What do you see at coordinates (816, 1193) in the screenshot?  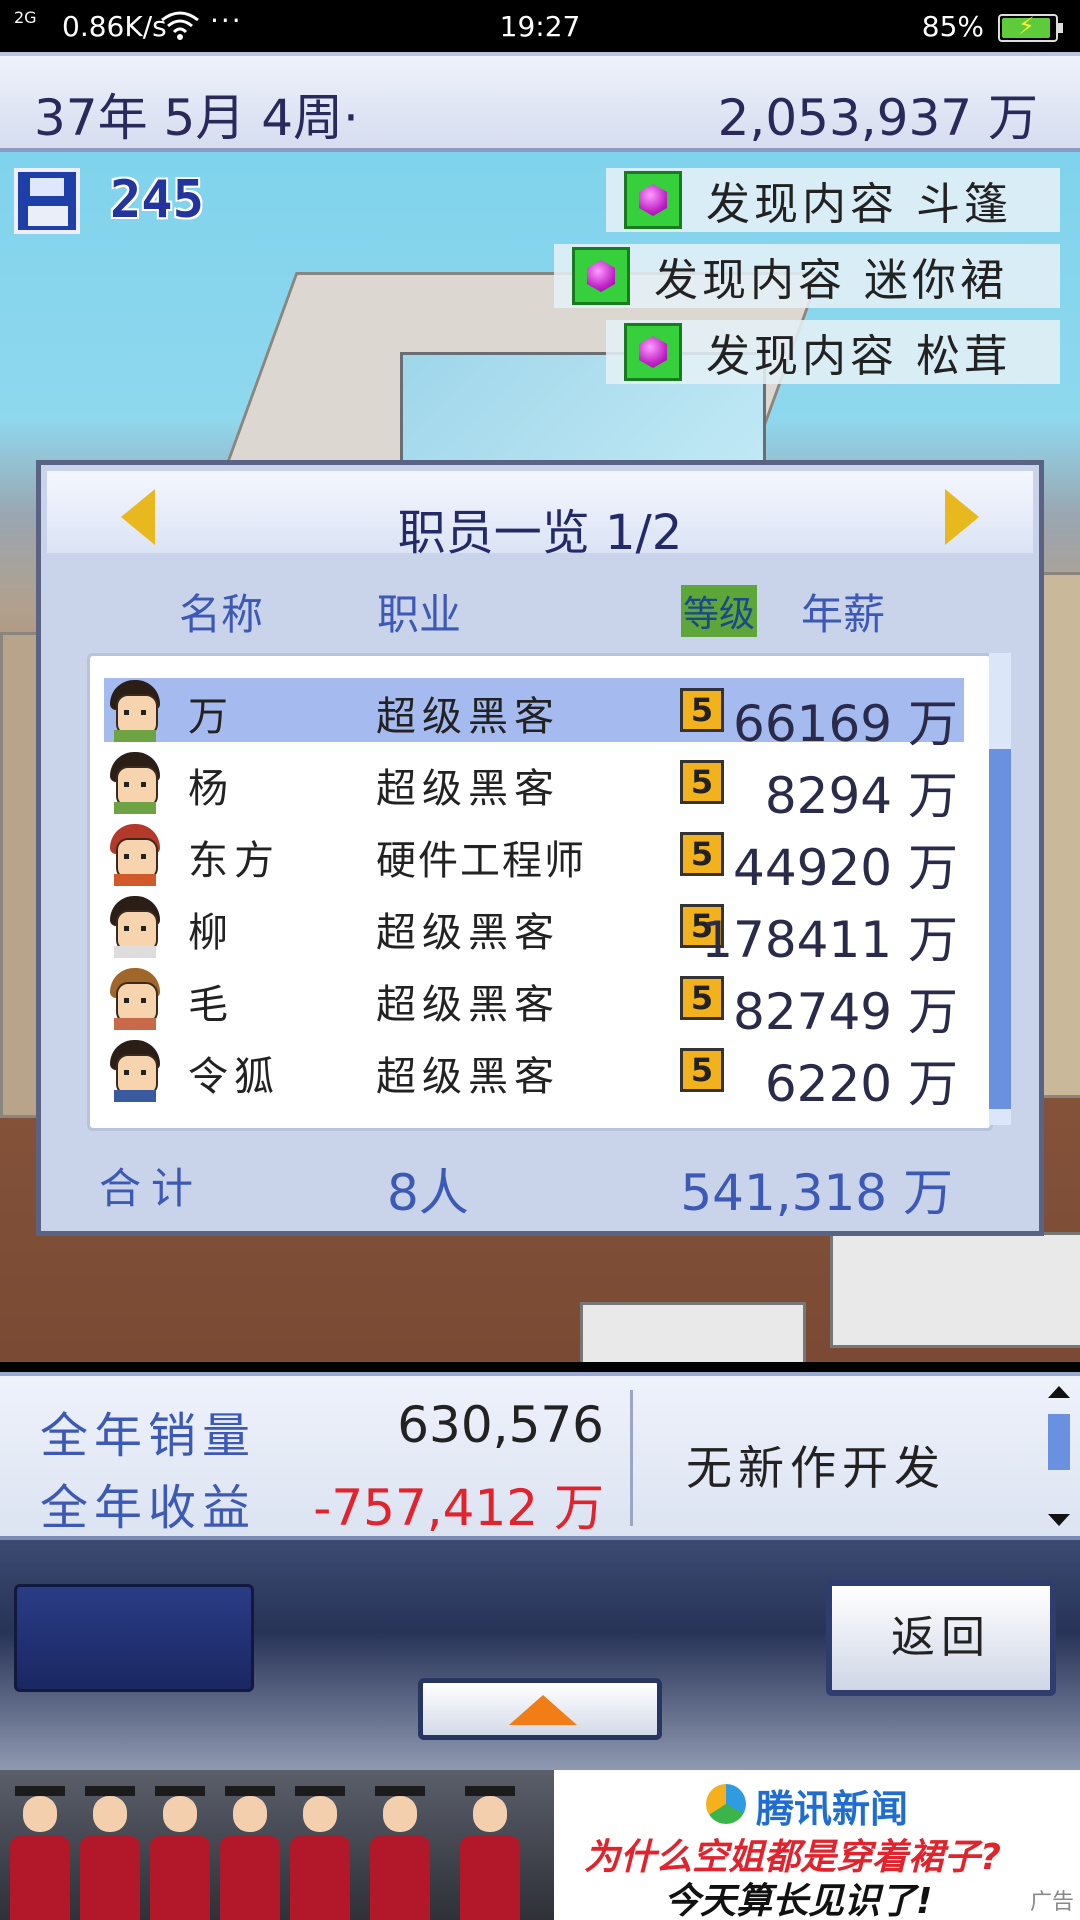 I see `total-salary: 541,318 万` at bounding box center [816, 1193].